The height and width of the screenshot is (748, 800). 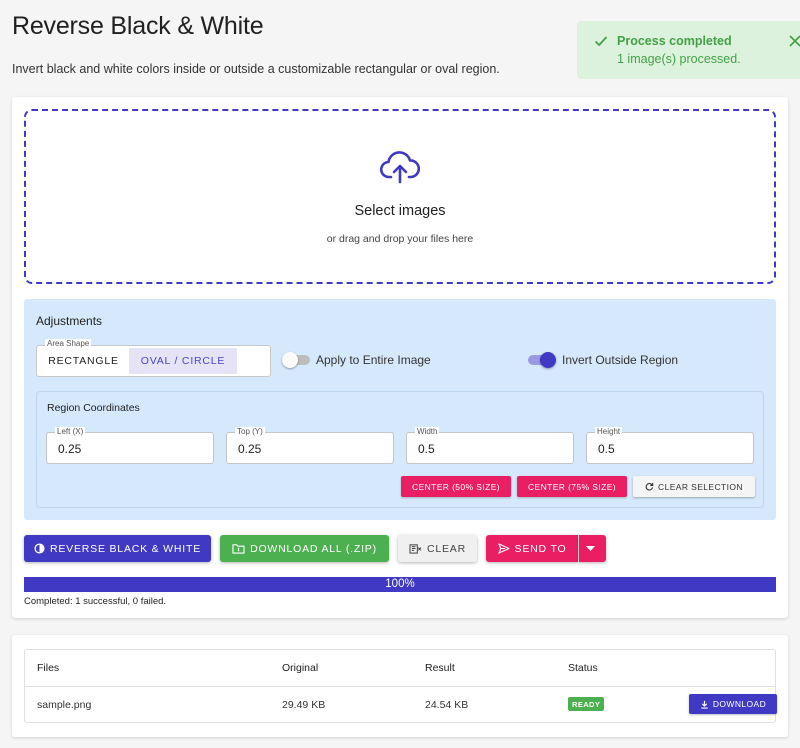 What do you see at coordinates (601, 41) in the screenshot?
I see `check-icon` at bounding box center [601, 41].